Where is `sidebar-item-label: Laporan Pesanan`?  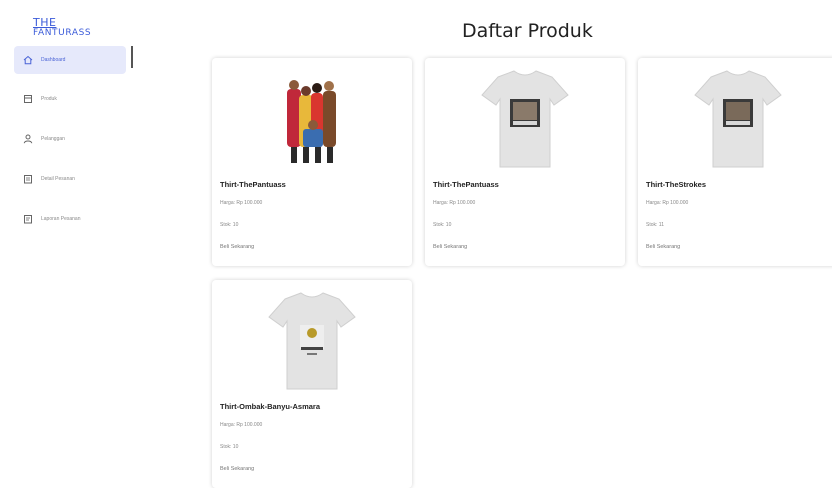
sidebar-item-label: Laporan Pesanan is located at coordinates (61, 219).